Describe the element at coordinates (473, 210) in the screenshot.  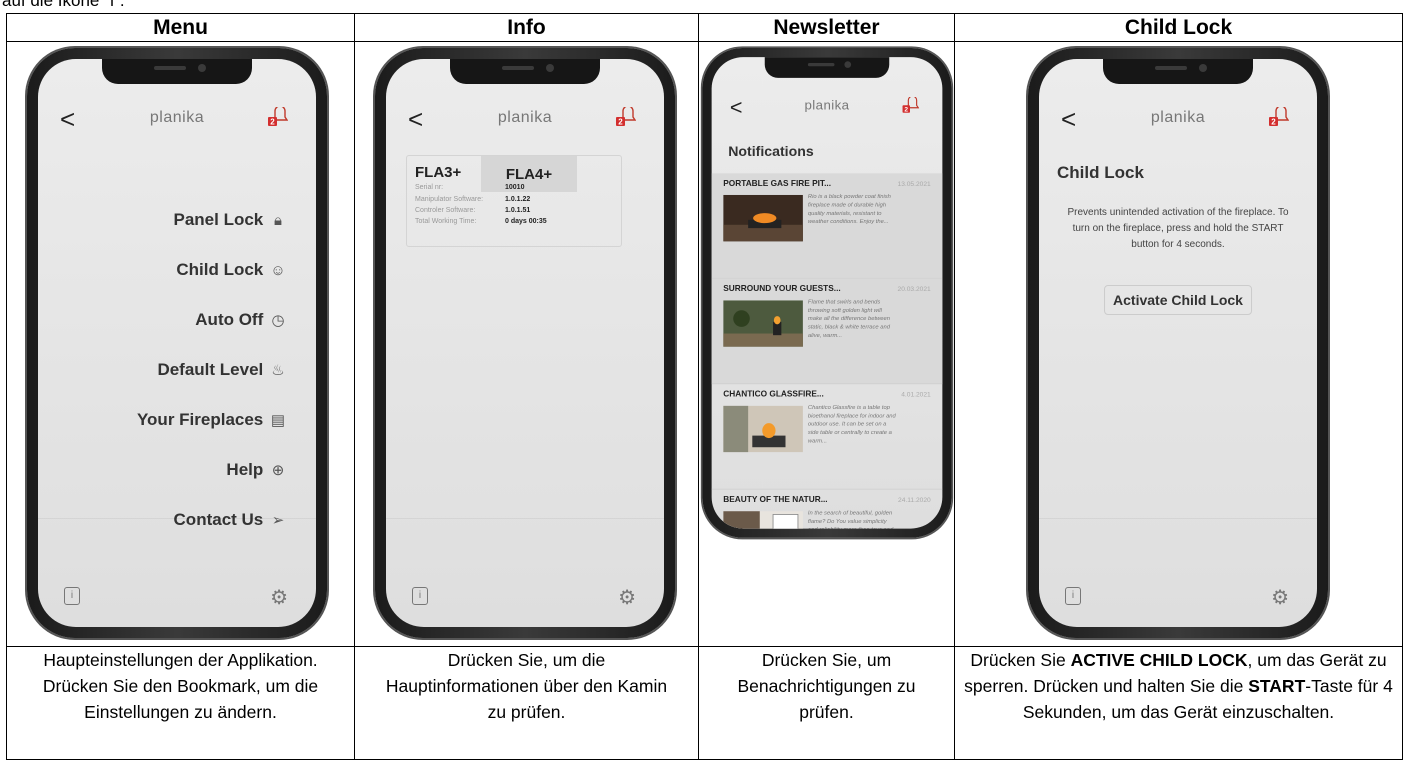
I see `info-row-controller: Controler Software: 1.0.1.51` at that location.